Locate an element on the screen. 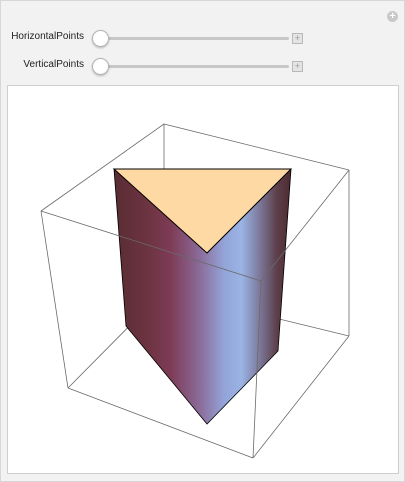 This screenshot has height=482, width=405. vertical-points-control: VerticalPoints + is located at coordinates (203, 66).